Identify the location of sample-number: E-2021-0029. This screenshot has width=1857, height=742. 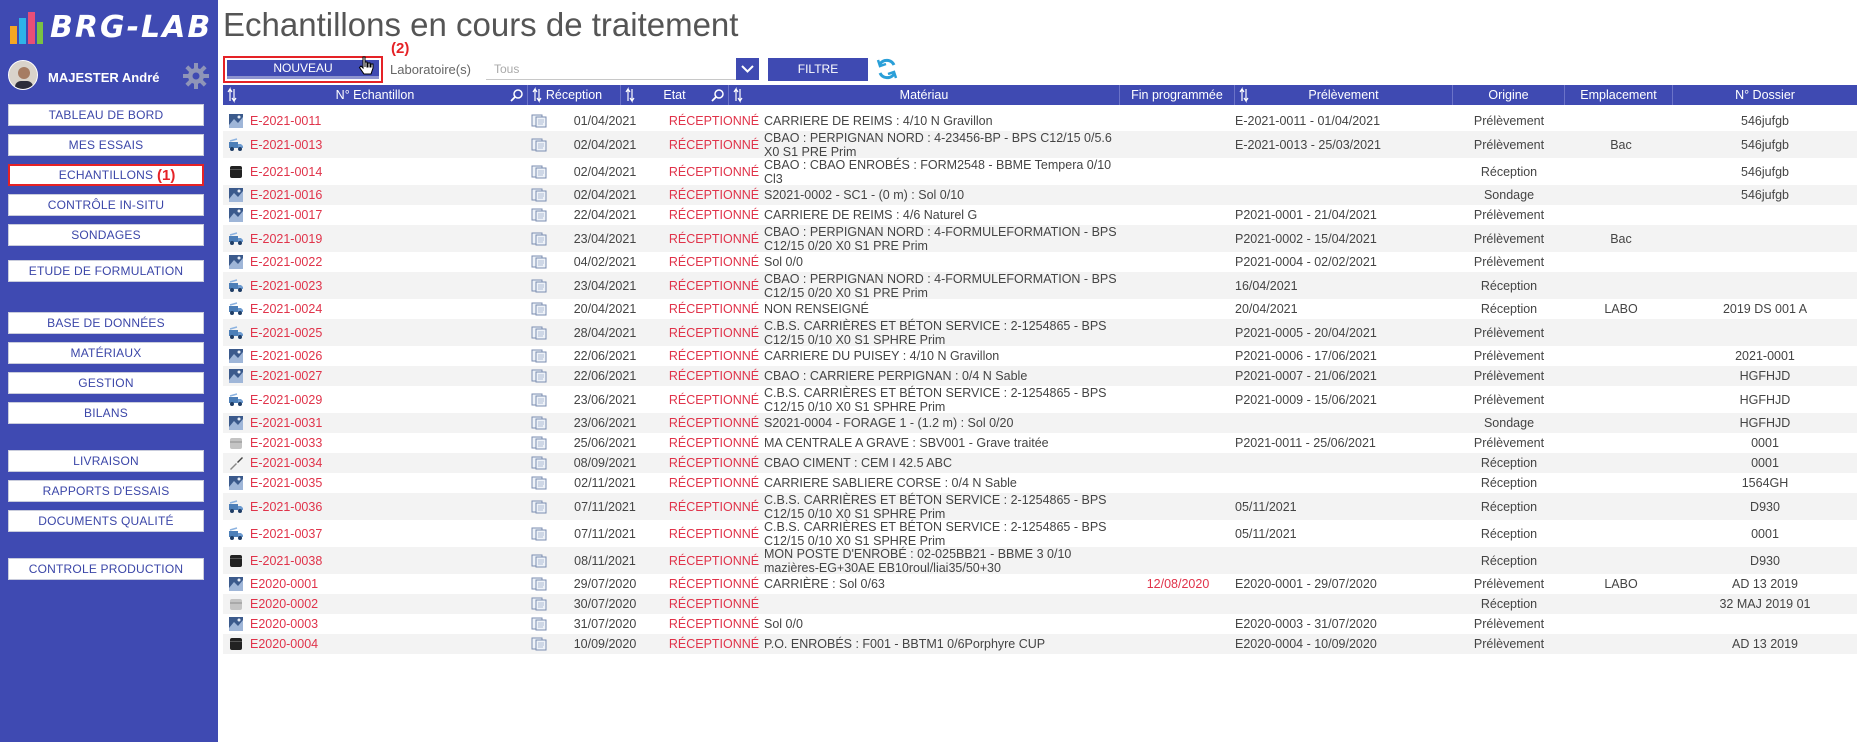
(371, 399).